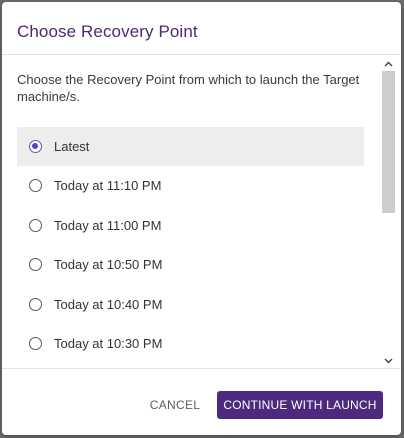 The width and height of the screenshot is (404, 438). Describe the element at coordinates (190, 225) in the screenshot. I see `recovery-point-option: Today at 11:00 PM` at that location.